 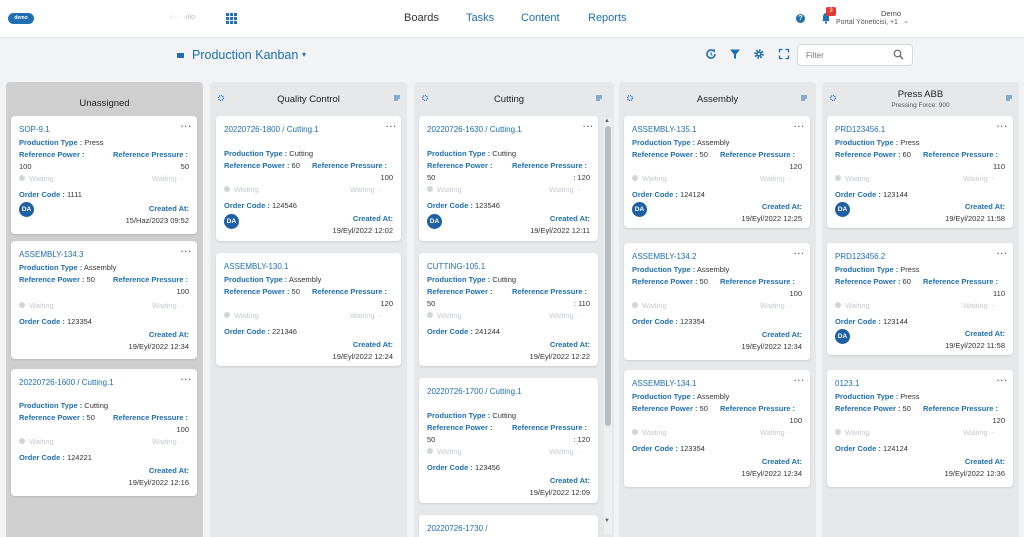 I want to click on cutting-scroll-thumb, so click(x=608, y=276).